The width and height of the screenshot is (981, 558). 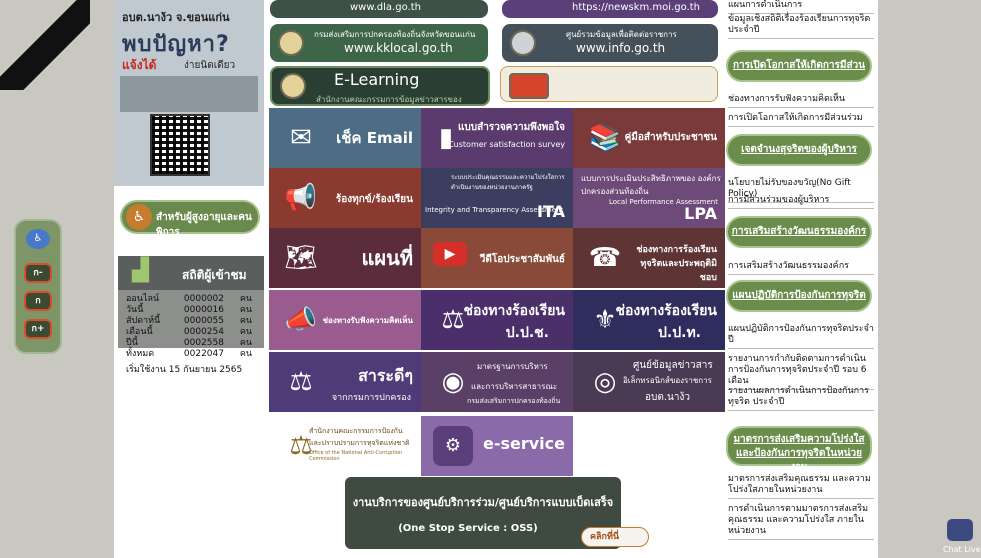 I want to click on accessibility-icon: ♿, so click(x=38, y=239).